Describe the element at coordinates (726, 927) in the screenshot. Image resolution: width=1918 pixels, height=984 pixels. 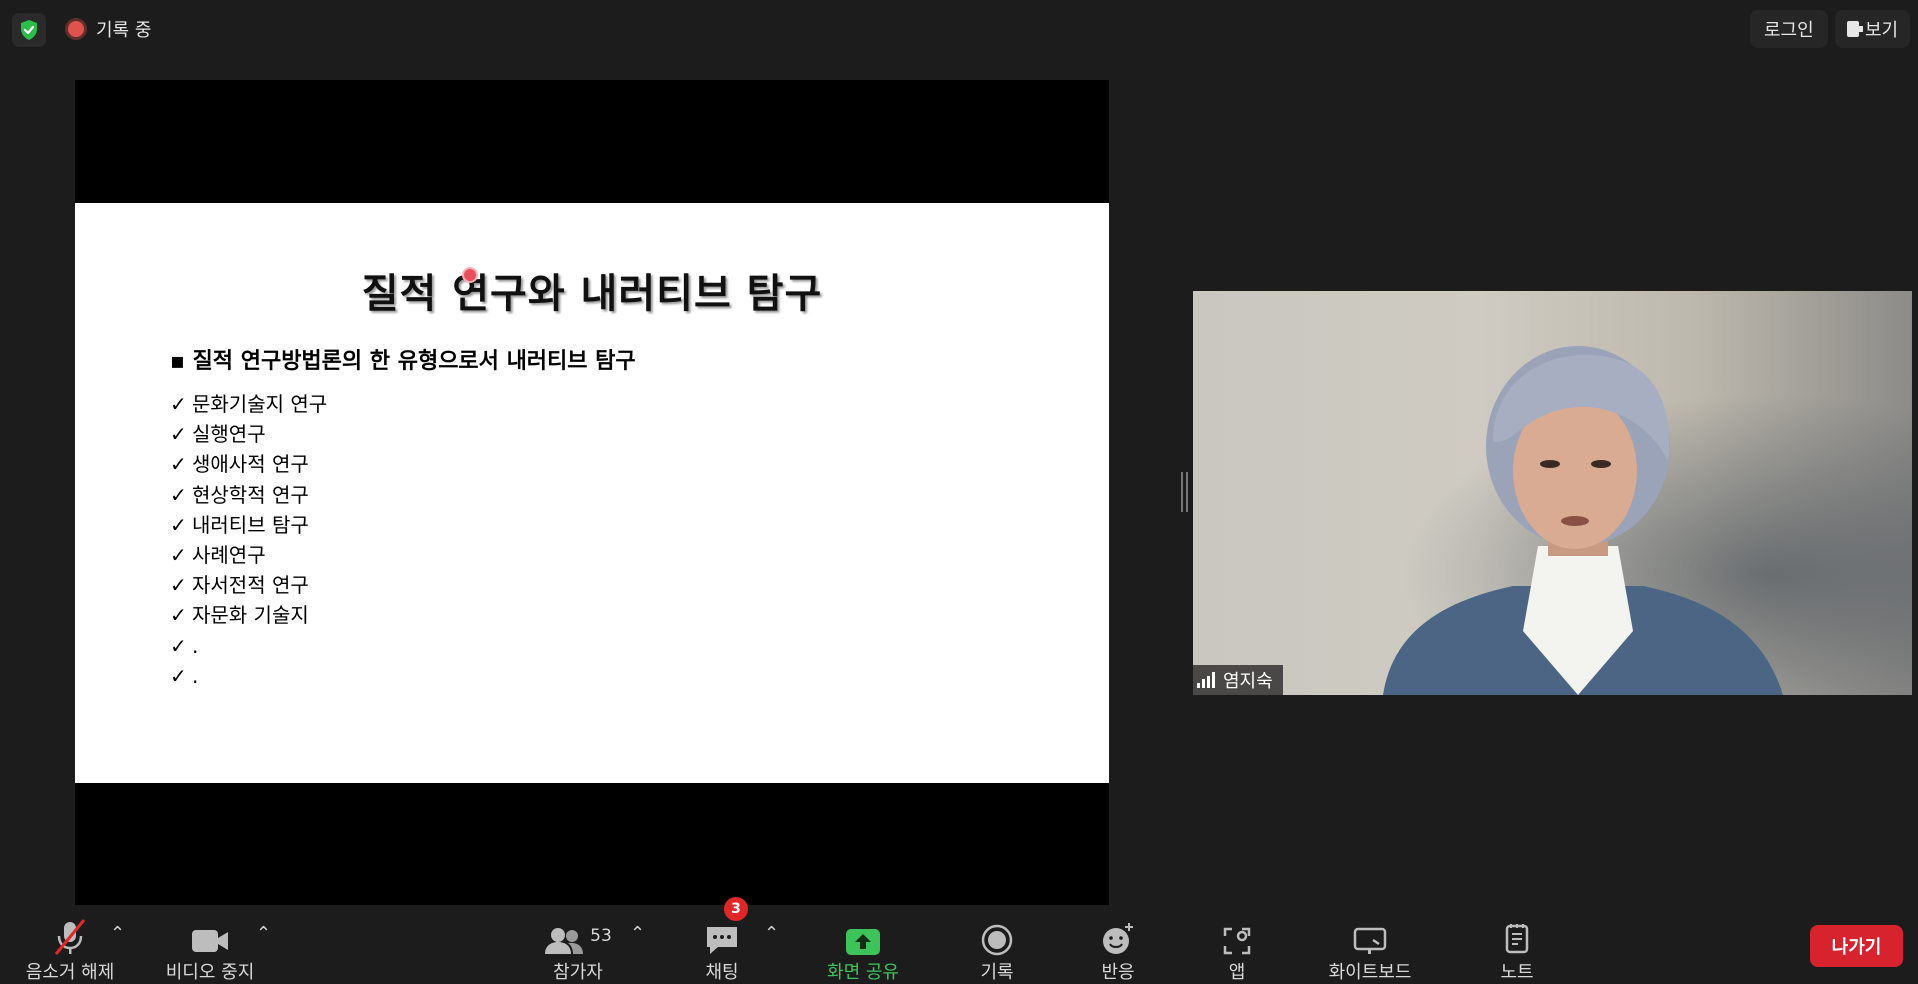
I see `chat-icon: 3` at that location.